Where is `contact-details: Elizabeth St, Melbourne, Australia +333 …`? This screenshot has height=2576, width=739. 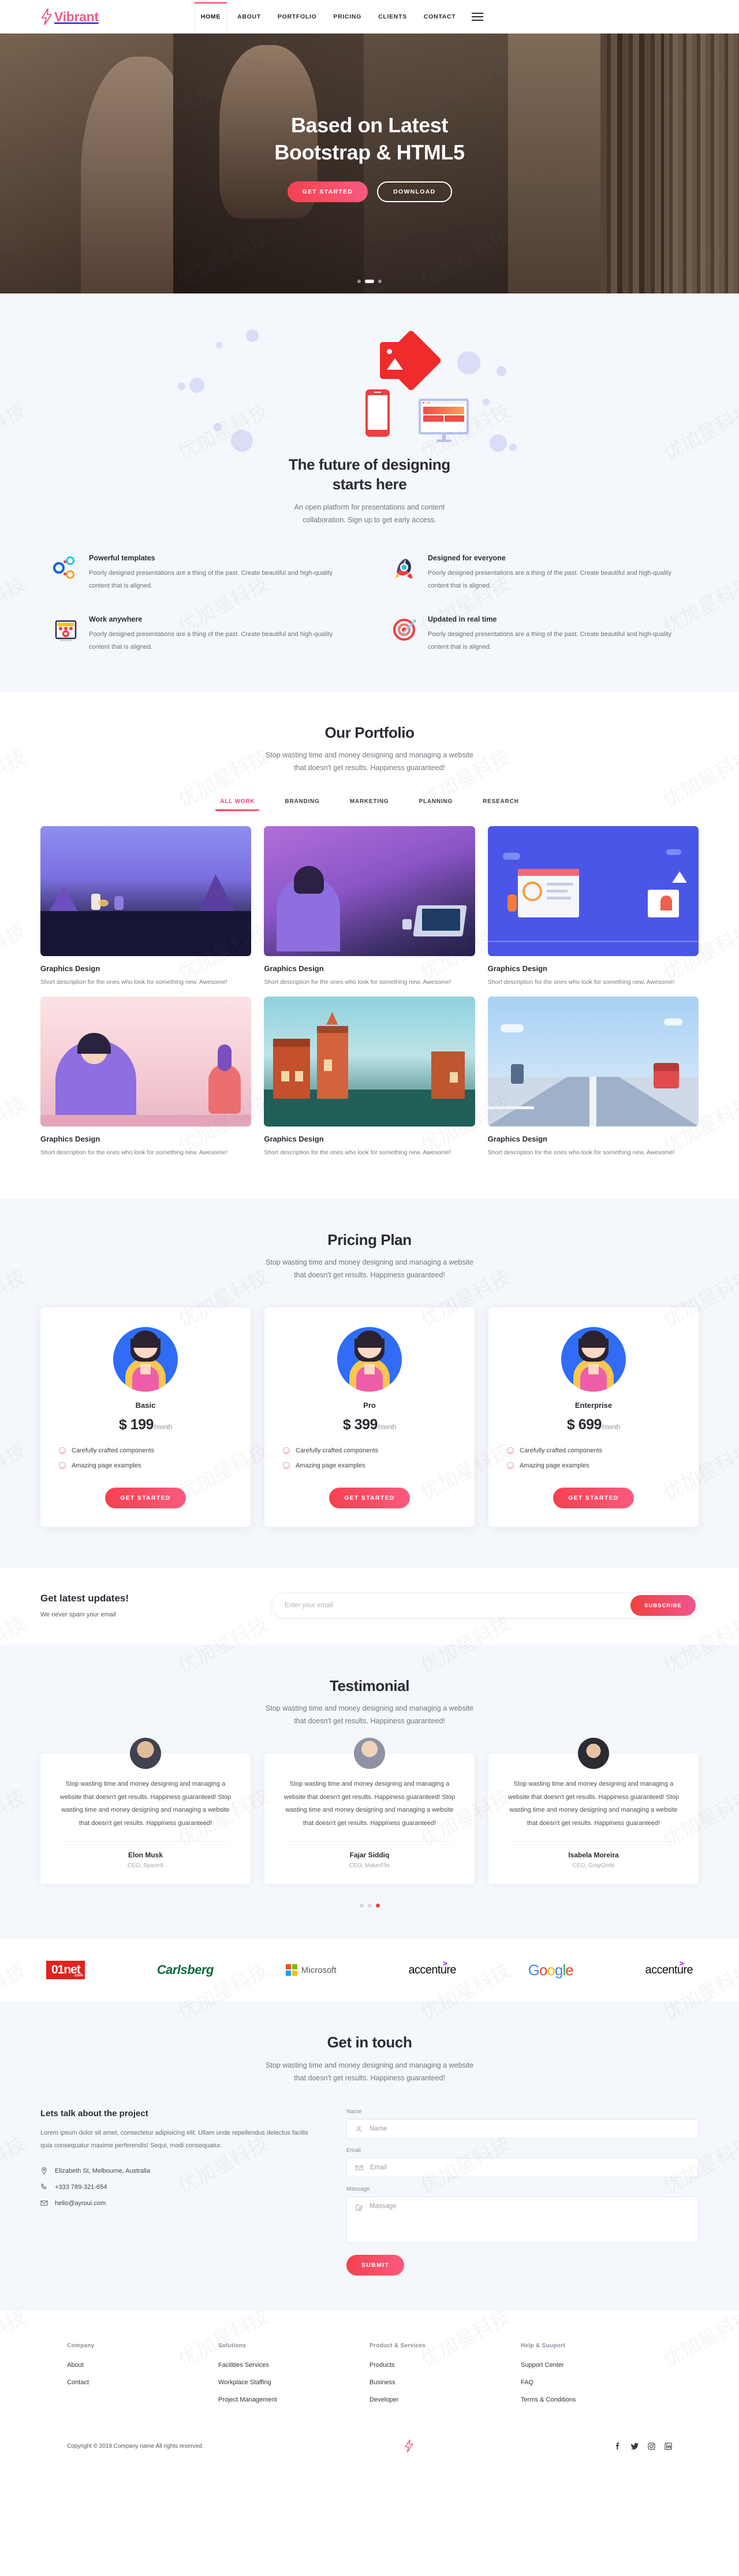
contact-details: Elizabeth St, Melbourne, Australia +333 … is located at coordinates (176, 2187).